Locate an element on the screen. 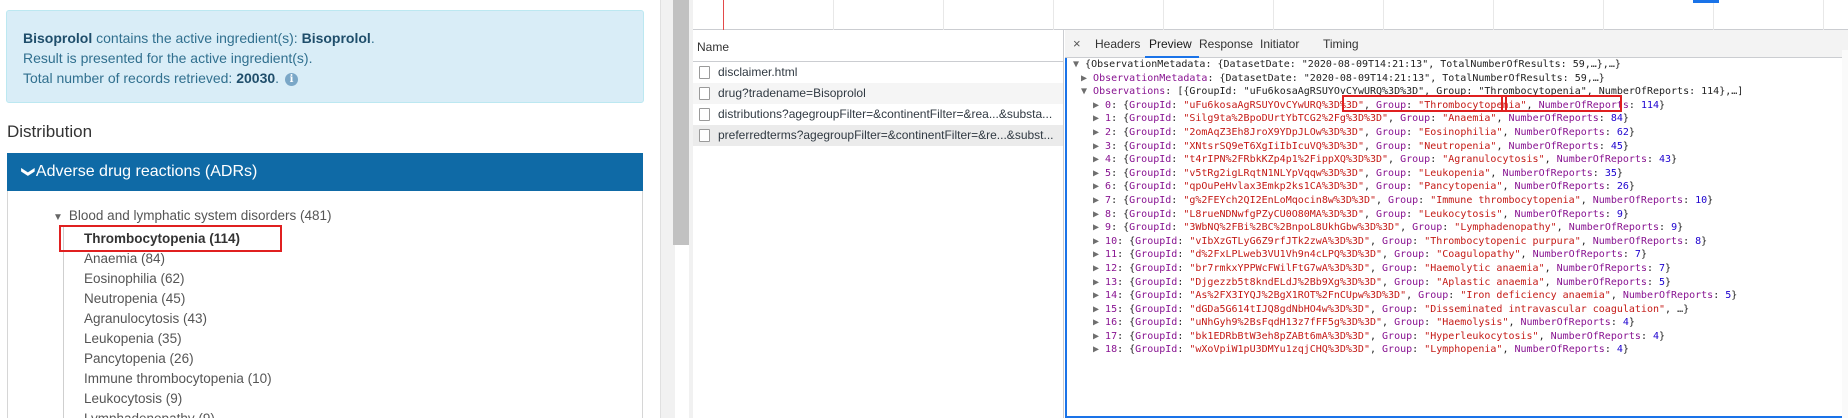 The image size is (1848, 418). highlight-thrombocytopenia is located at coordinates (170, 238).